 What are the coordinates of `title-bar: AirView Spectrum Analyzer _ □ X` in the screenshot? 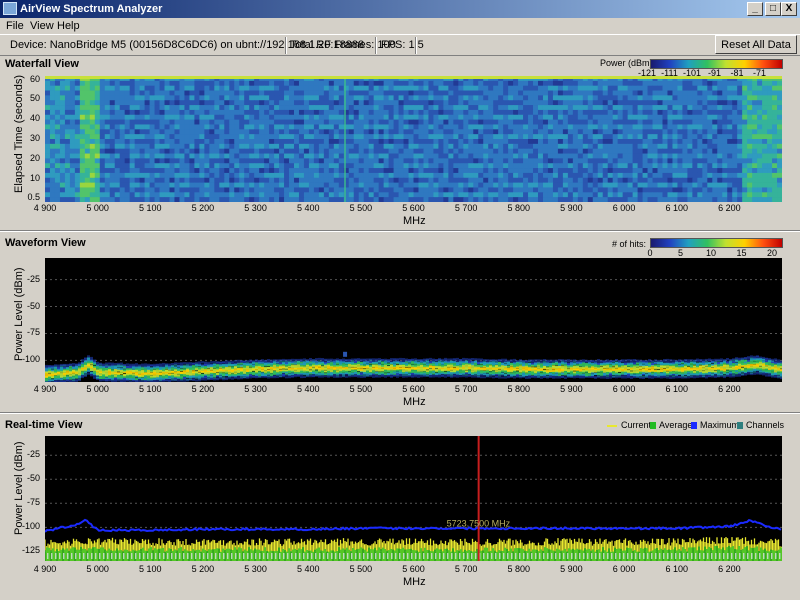 It's located at (400, 9).